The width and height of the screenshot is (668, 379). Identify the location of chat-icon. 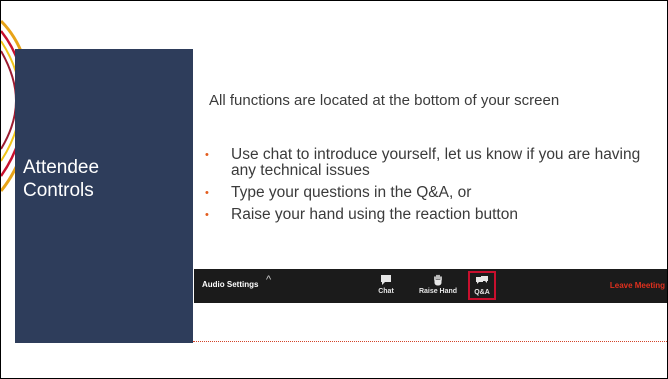
(386, 280).